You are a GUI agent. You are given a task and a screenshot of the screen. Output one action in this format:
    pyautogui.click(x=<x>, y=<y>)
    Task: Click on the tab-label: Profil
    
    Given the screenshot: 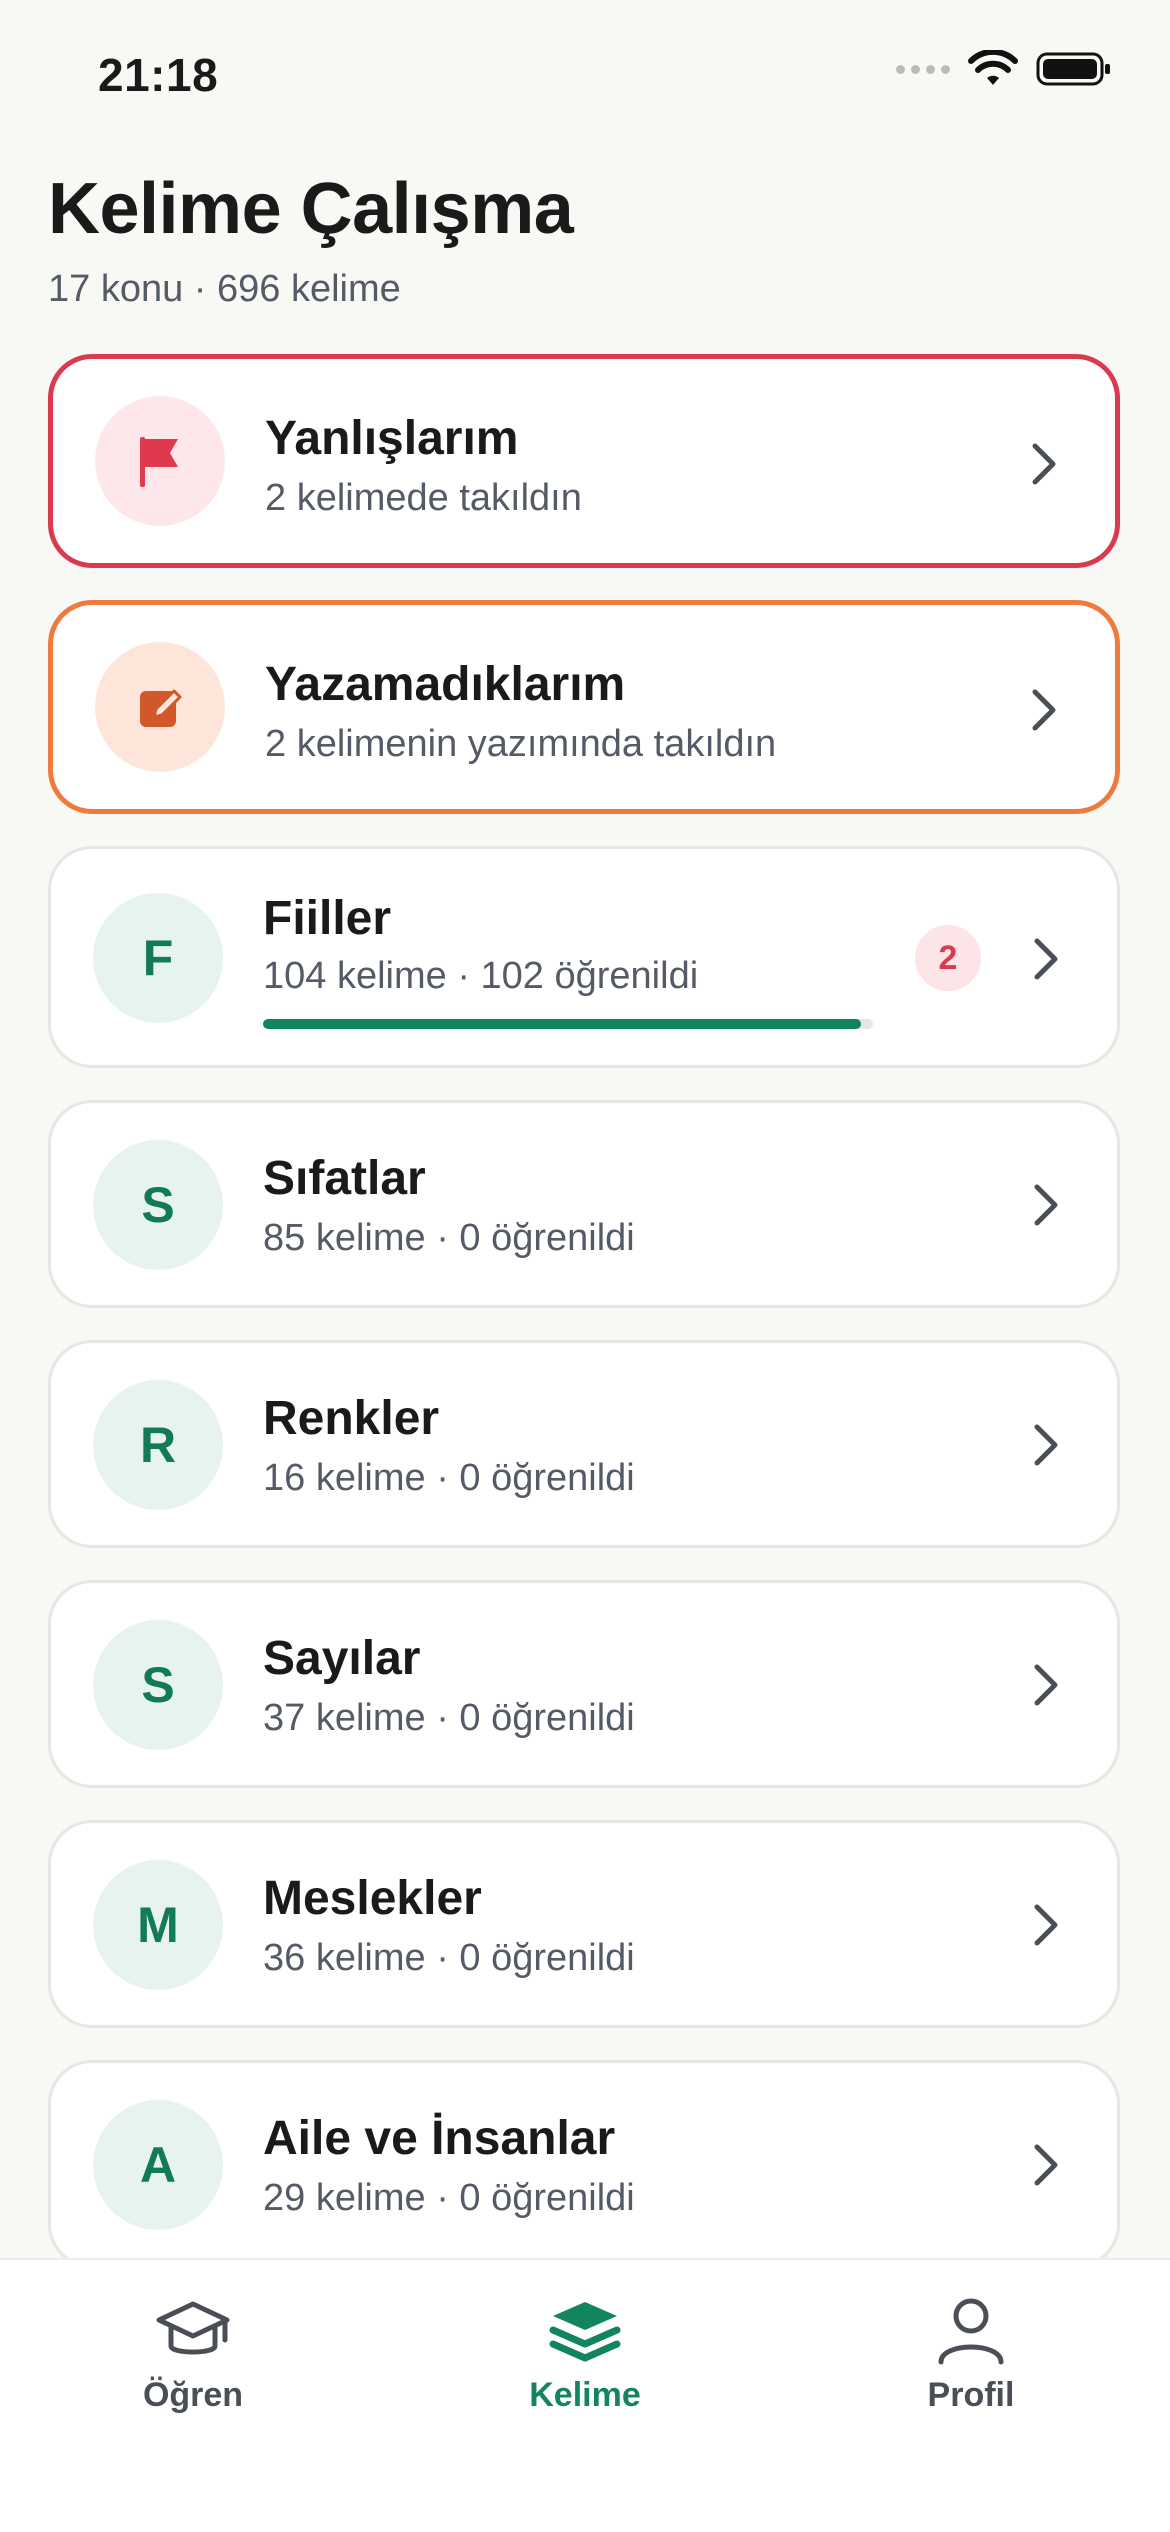 What is the action you would take?
    pyautogui.click(x=971, y=2395)
    